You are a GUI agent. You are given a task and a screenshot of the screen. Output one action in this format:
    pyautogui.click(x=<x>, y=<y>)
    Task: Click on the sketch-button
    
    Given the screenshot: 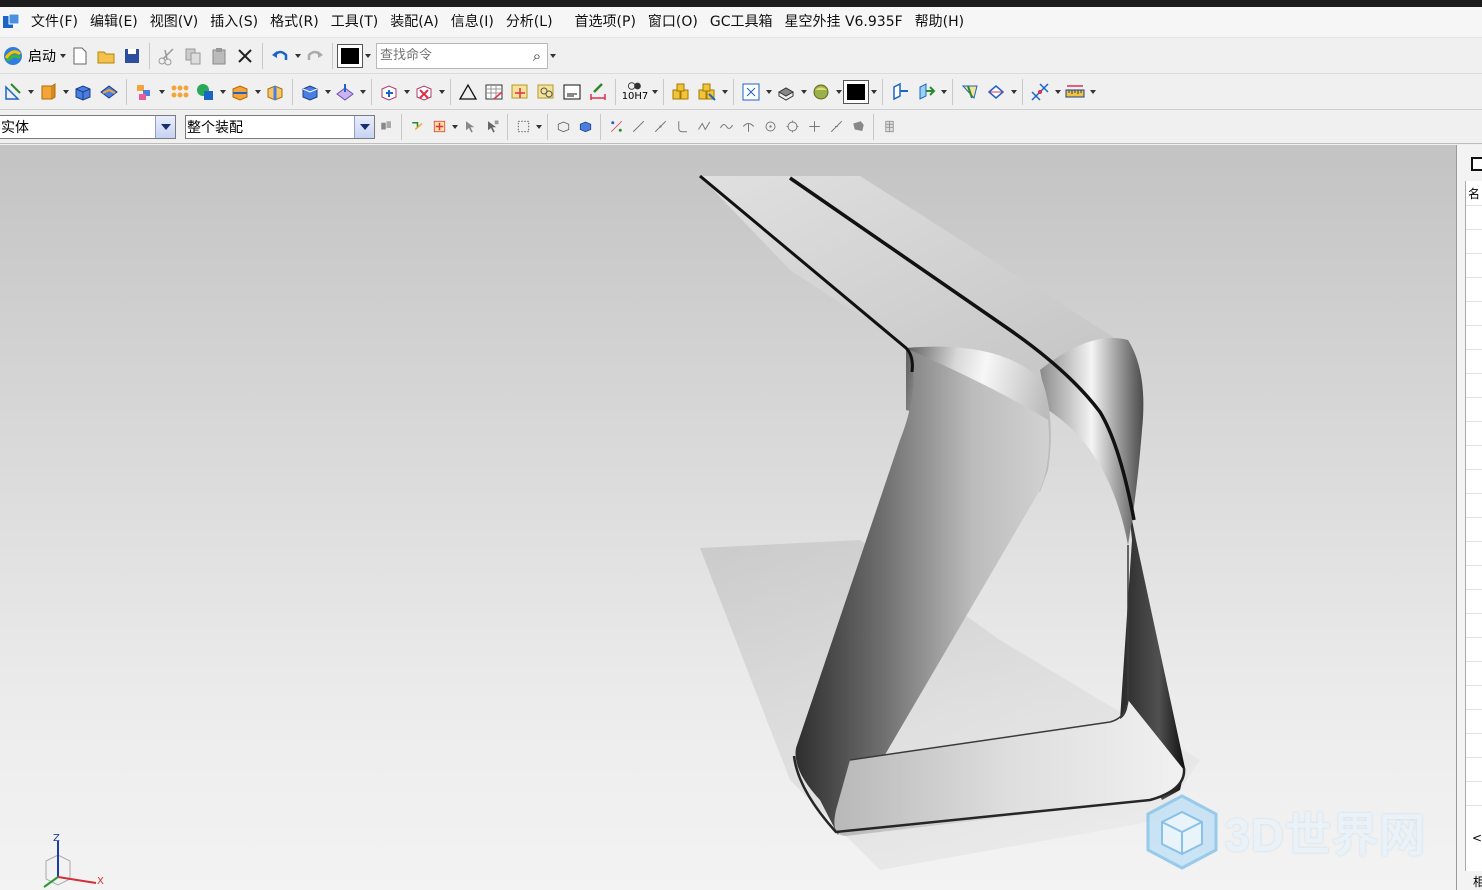 What is the action you would take?
    pyautogui.click(x=13, y=92)
    